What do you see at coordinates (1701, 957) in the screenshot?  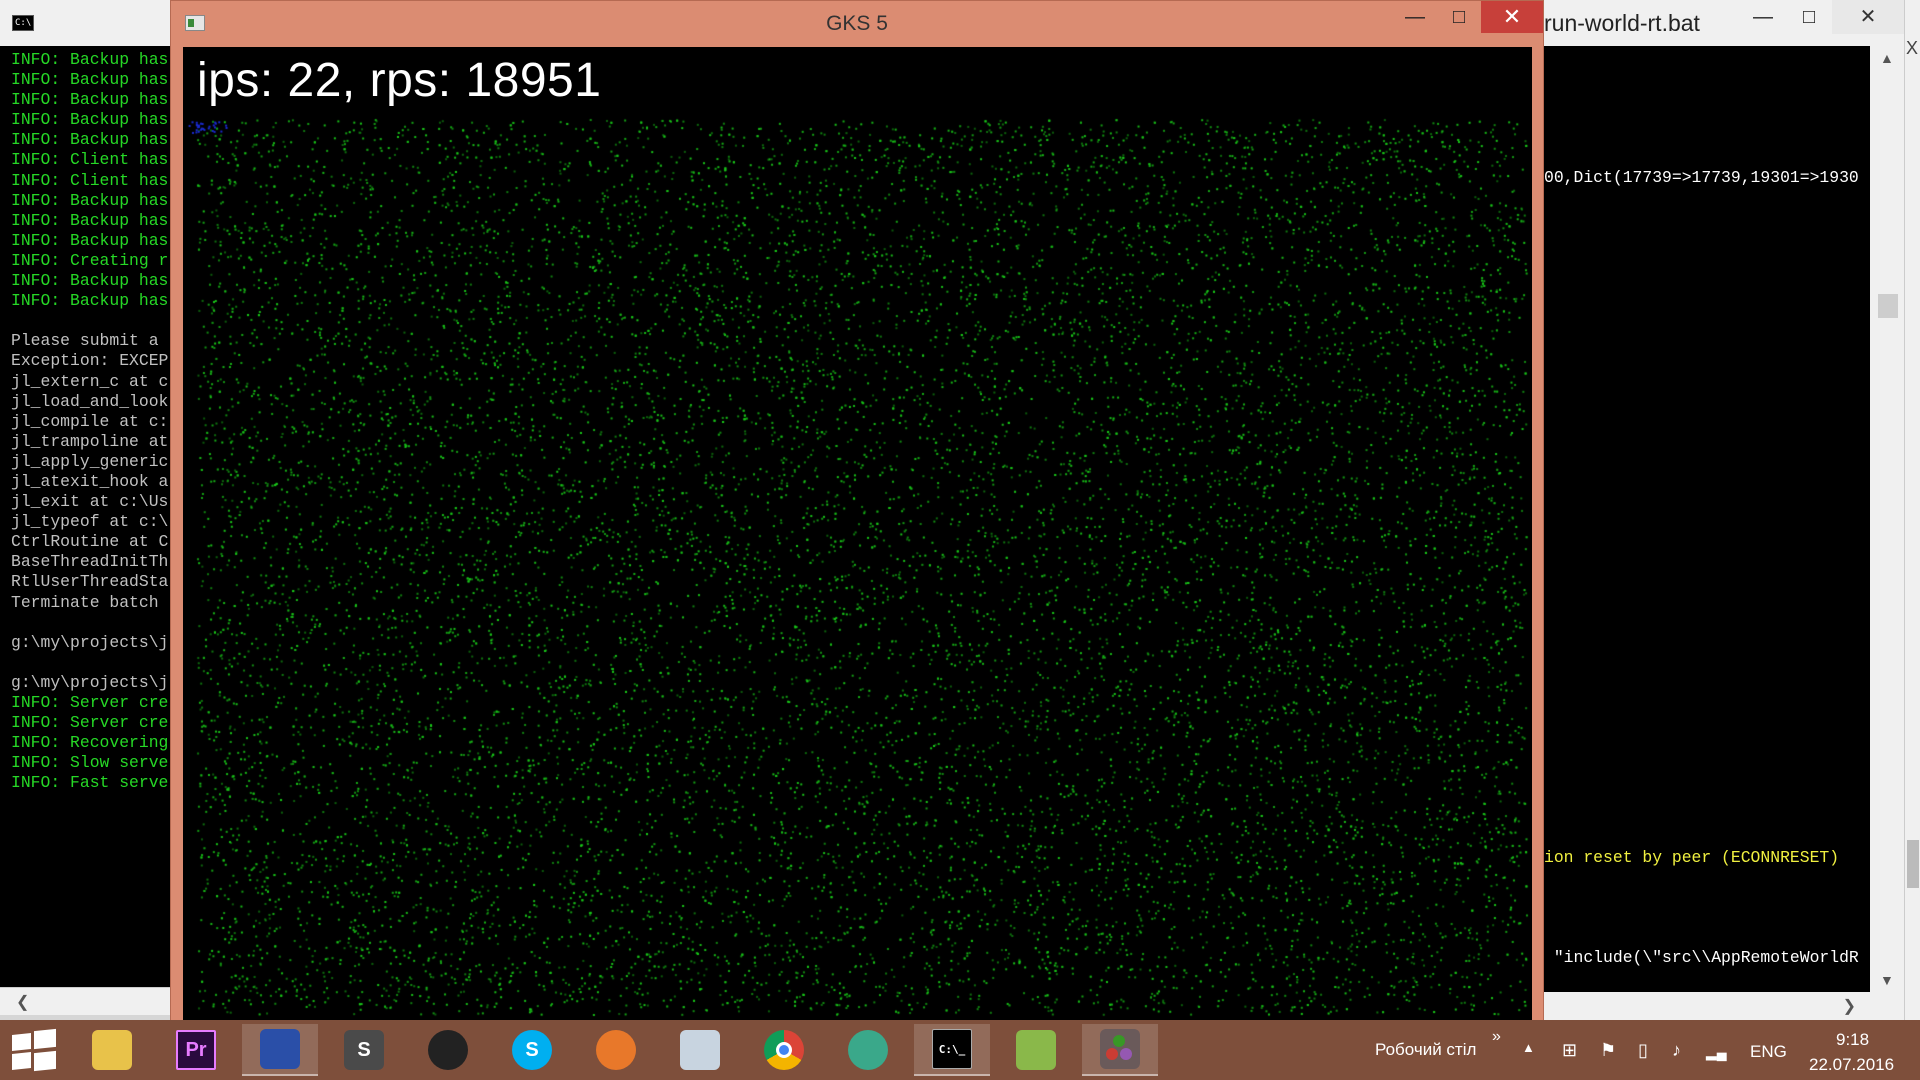 I see `console-include-line: "include(\"src\\AppRemoteWorldR` at bounding box center [1701, 957].